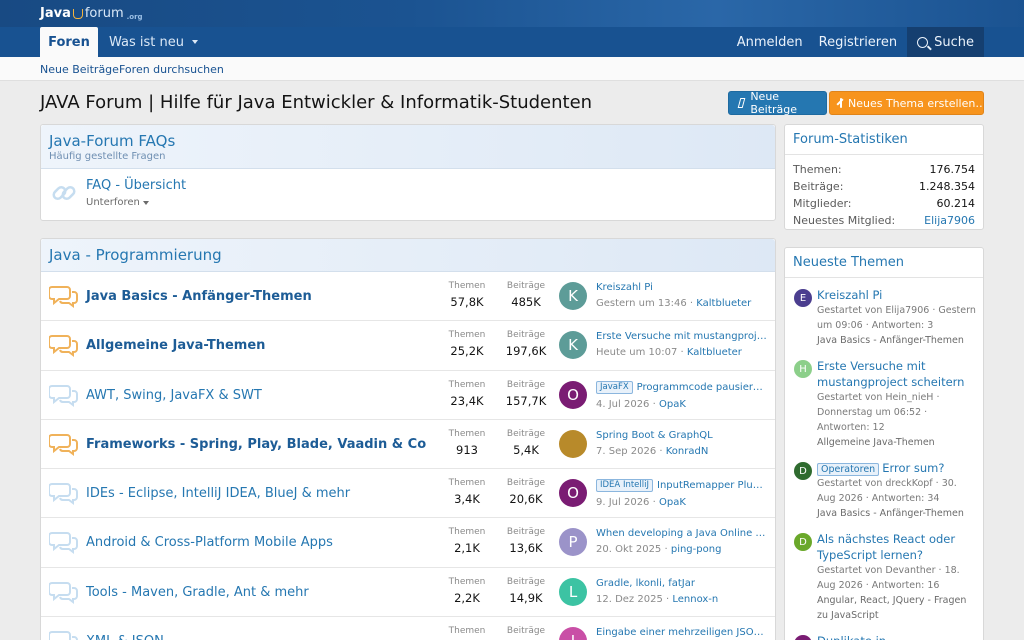  What do you see at coordinates (695, 599) in the screenshot?
I see `last-post-user: Lennox-n` at bounding box center [695, 599].